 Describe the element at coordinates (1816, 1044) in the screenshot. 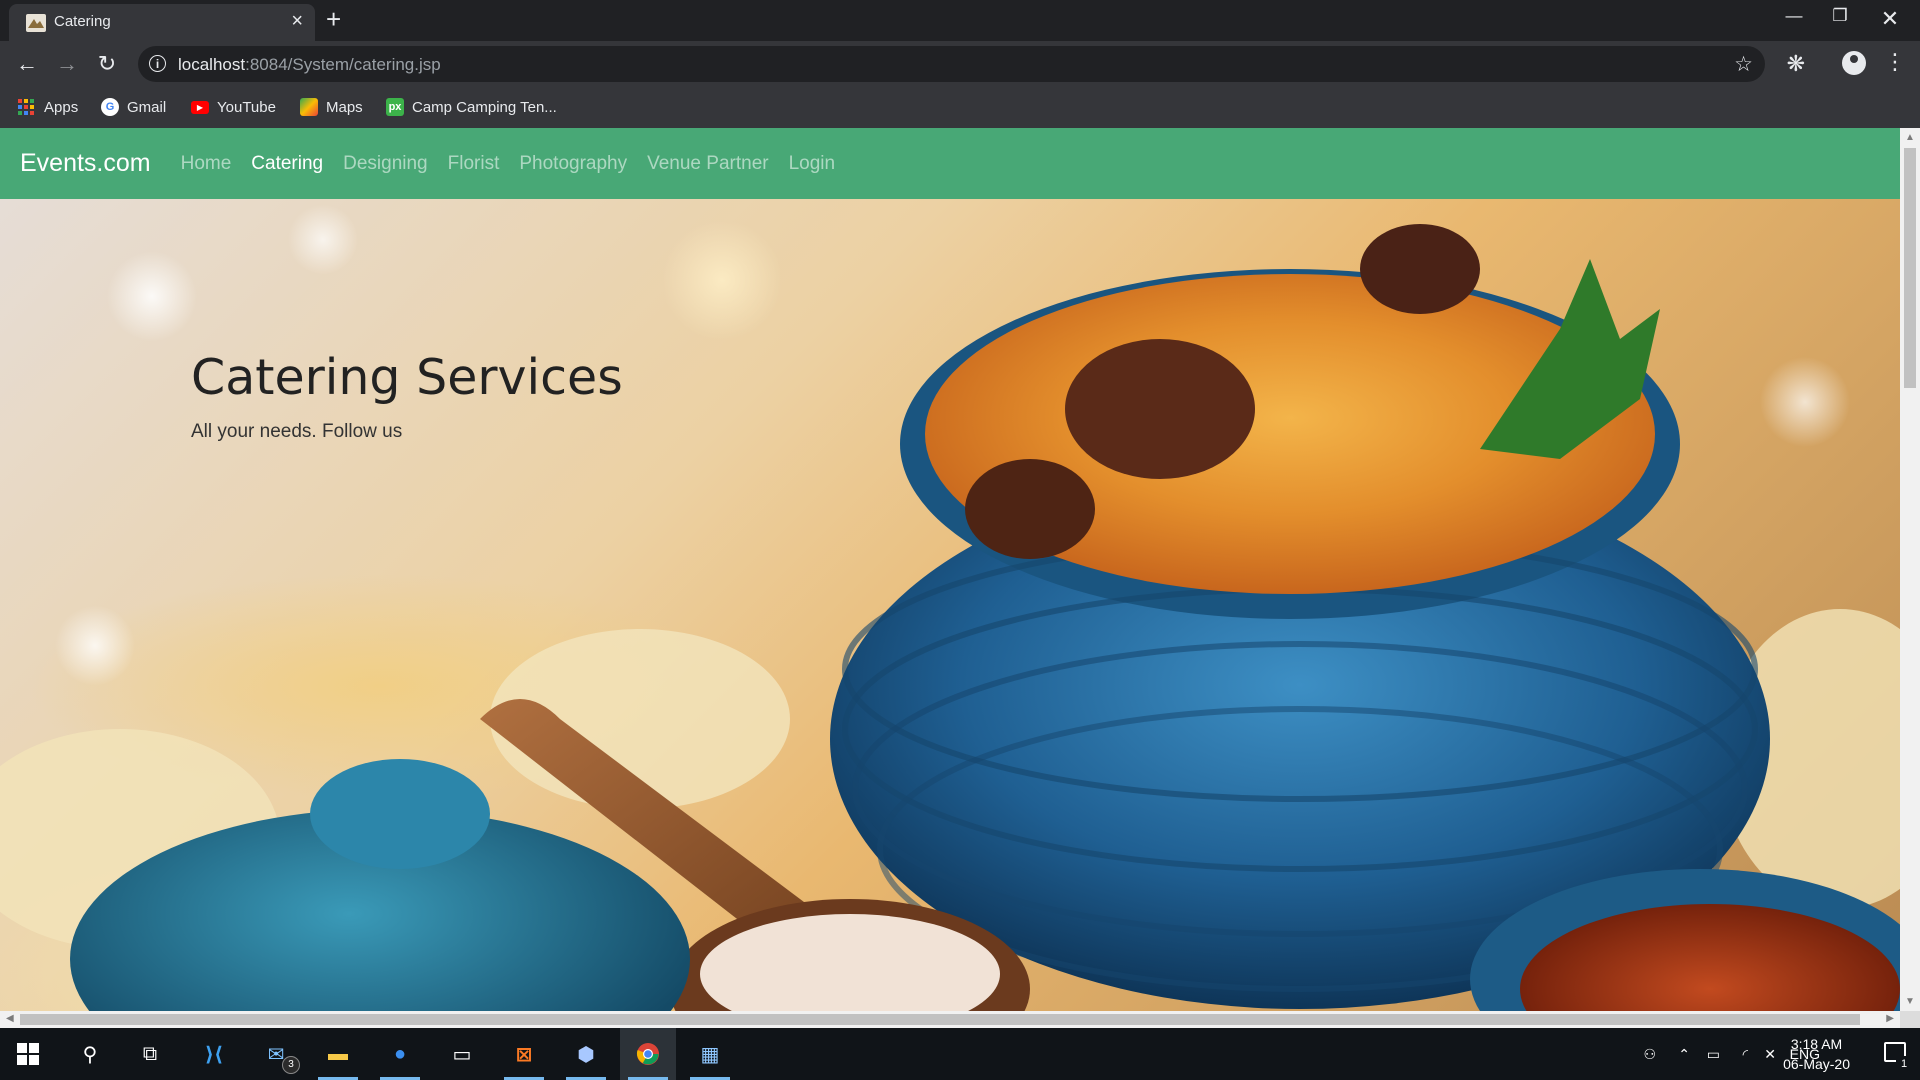

I see `clock-time: 3:18 AM` at that location.